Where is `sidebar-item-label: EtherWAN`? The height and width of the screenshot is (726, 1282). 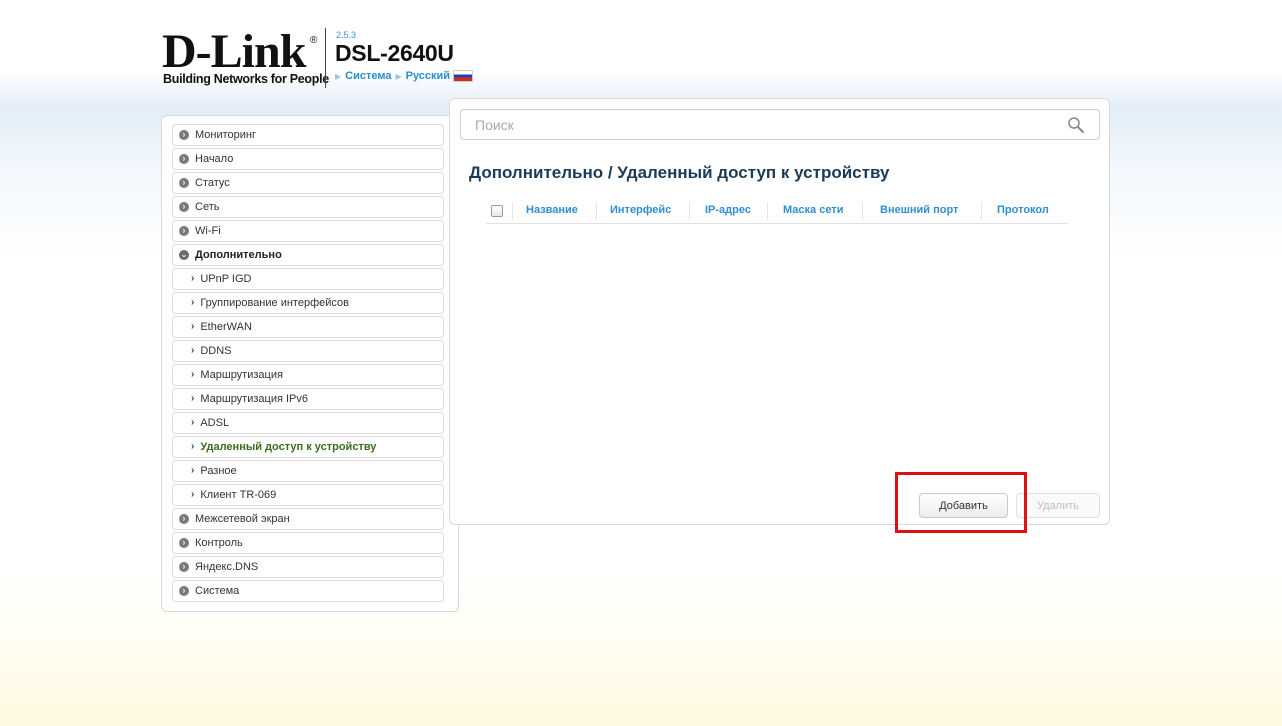
sidebar-item-label: EtherWAN is located at coordinates (226, 327).